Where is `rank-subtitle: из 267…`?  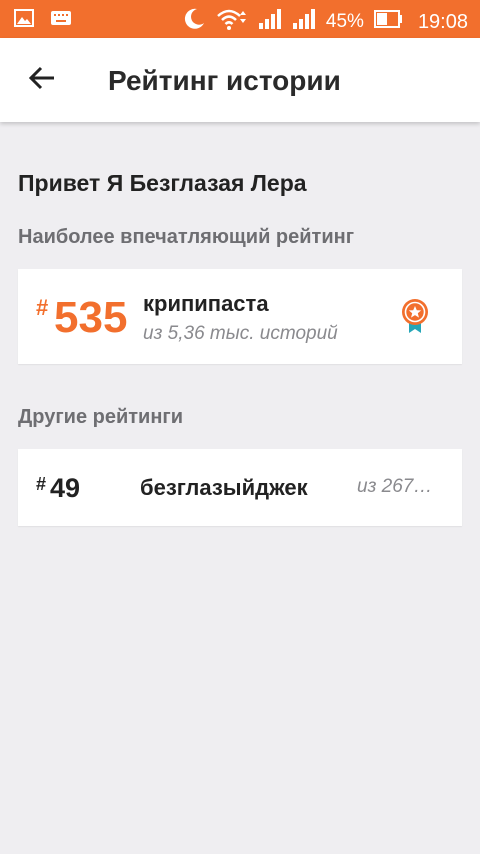
rank-subtitle: из 267… is located at coordinates (395, 486).